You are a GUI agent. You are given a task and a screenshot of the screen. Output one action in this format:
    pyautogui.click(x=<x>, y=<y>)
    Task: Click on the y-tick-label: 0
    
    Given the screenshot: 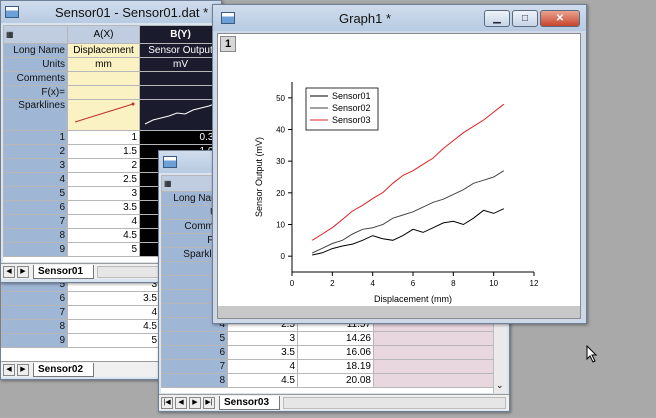 What is the action you would take?
    pyautogui.click(x=283, y=256)
    